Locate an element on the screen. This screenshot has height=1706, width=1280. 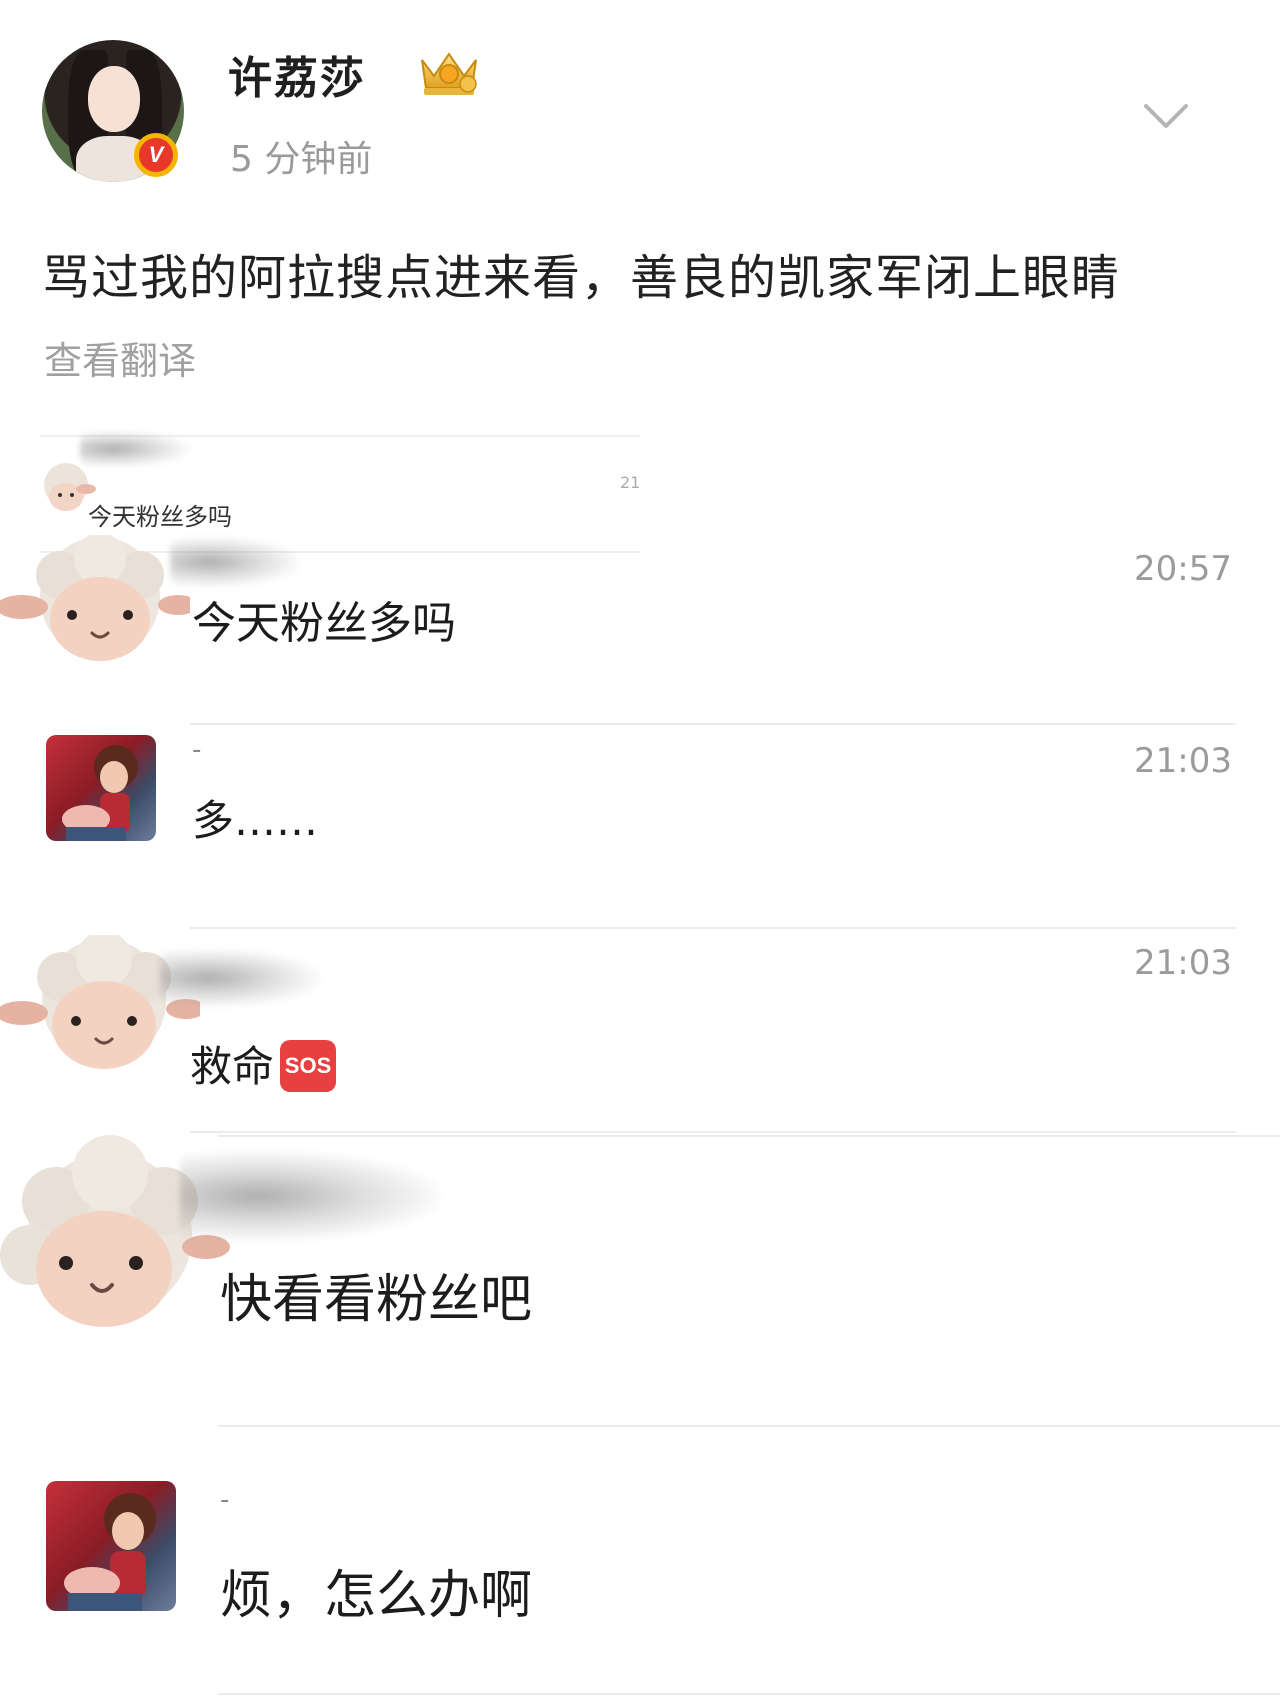
message-text: 救命 SOS is located at coordinates (263, 1064).